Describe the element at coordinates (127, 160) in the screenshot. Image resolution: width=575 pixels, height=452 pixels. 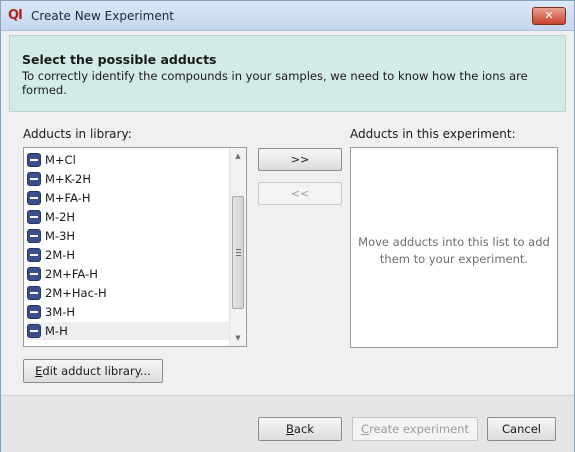
I see `list-item: M+Cl` at that location.